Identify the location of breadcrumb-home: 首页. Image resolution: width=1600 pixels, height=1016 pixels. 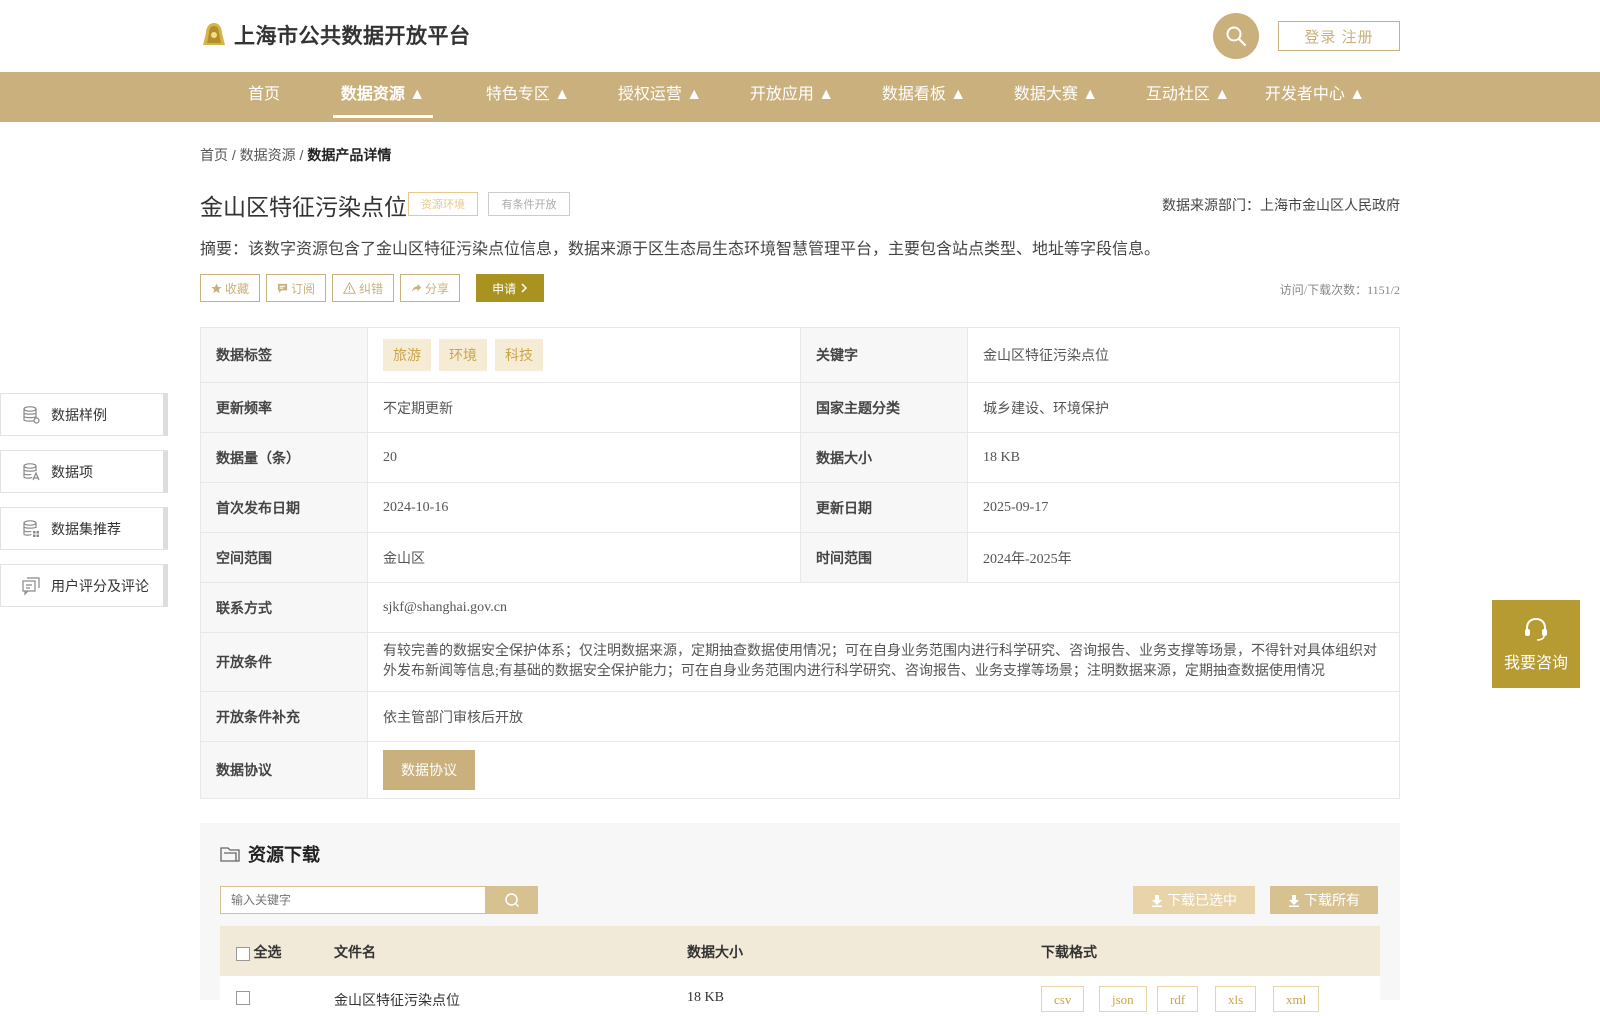
(214, 155).